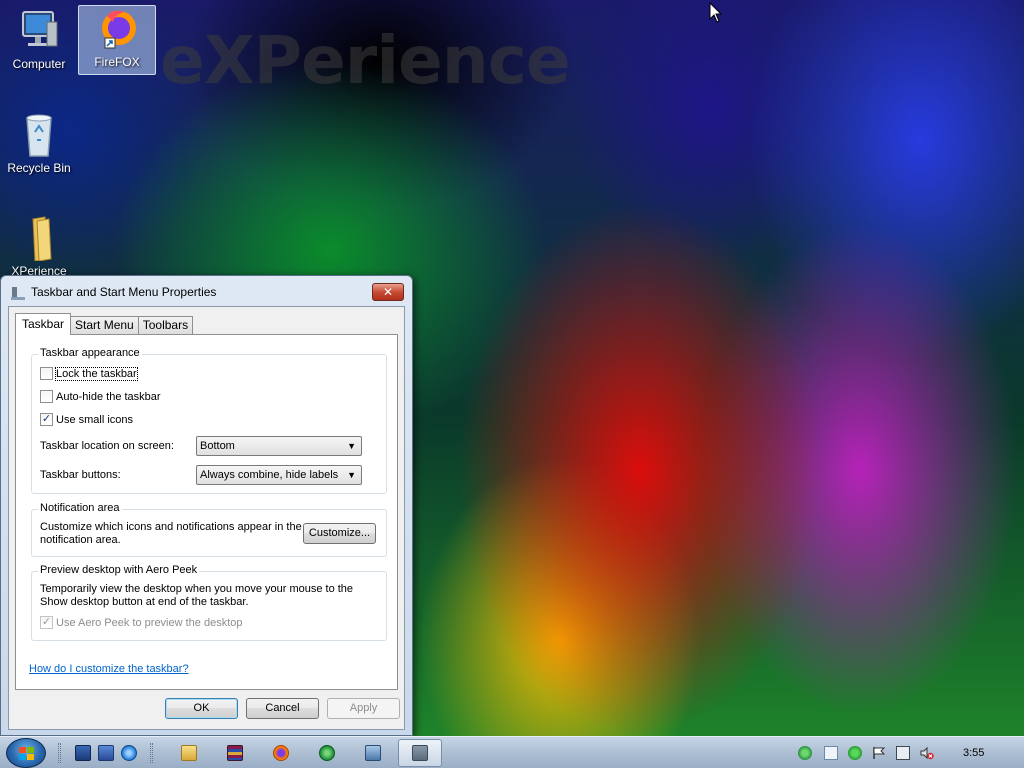 This screenshot has width=1024, height=768. Describe the element at coordinates (90, 353) in the screenshot. I see `group-label: Taskbar appearance` at that location.